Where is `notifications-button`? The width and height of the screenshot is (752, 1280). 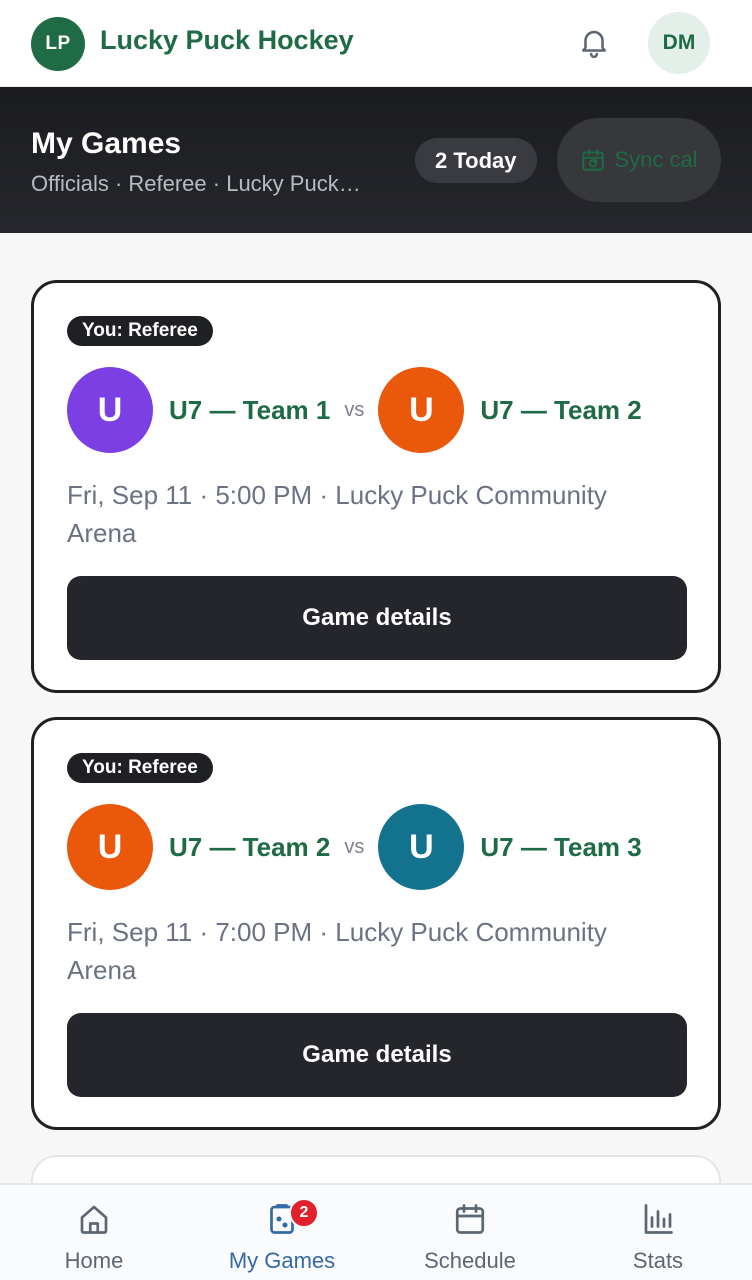 notifications-button is located at coordinates (594, 42).